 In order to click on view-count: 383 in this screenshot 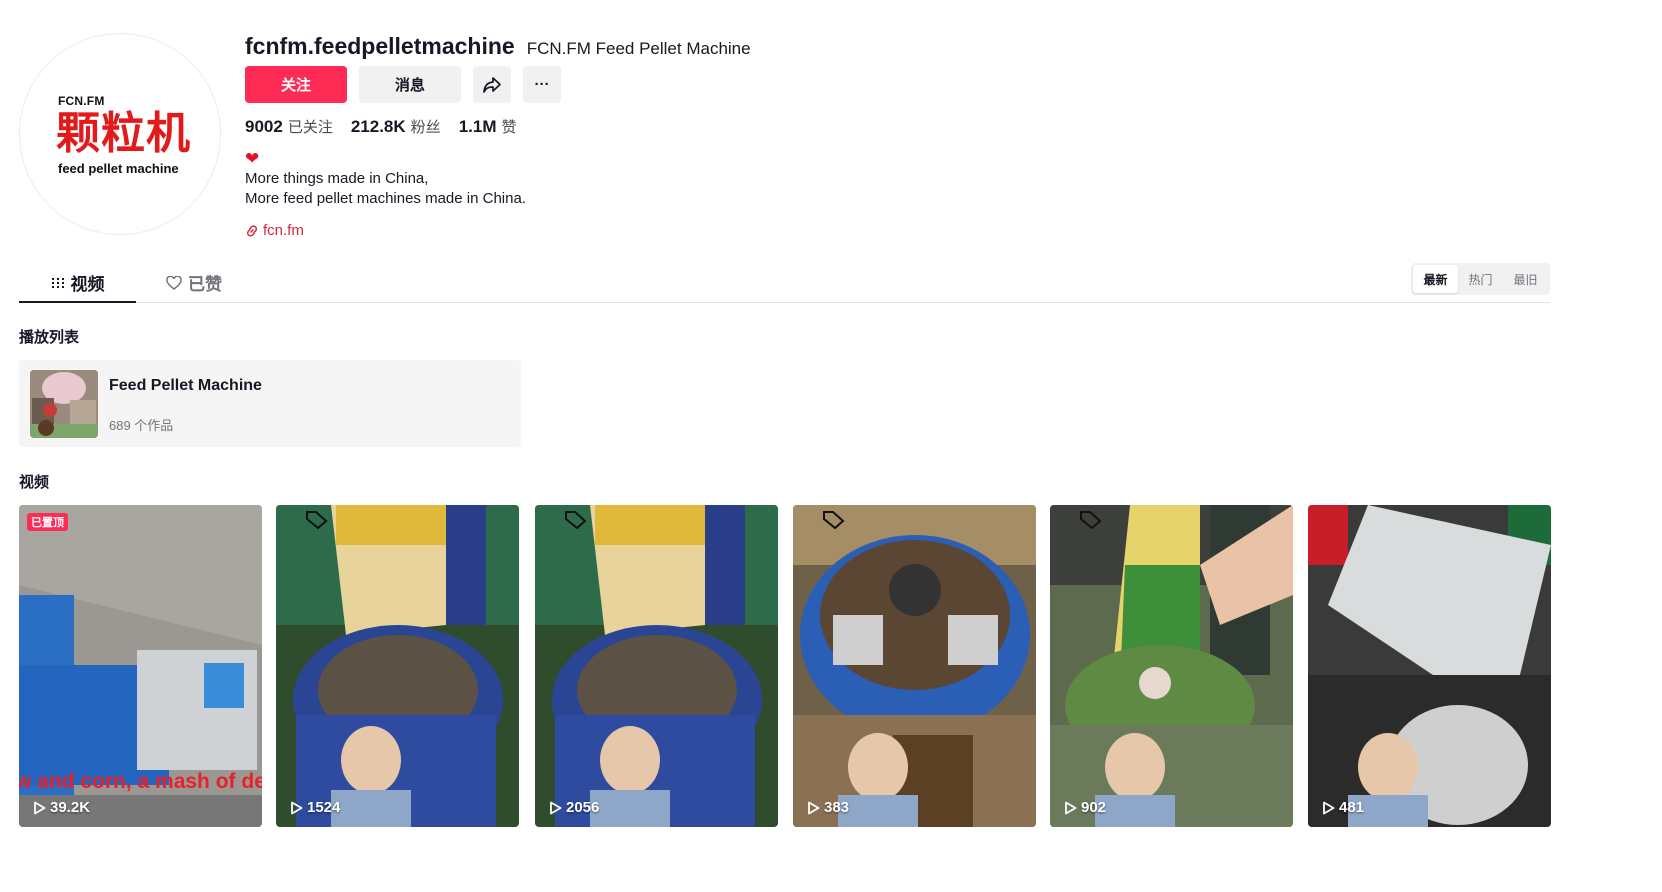, I will do `click(828, 807)`.